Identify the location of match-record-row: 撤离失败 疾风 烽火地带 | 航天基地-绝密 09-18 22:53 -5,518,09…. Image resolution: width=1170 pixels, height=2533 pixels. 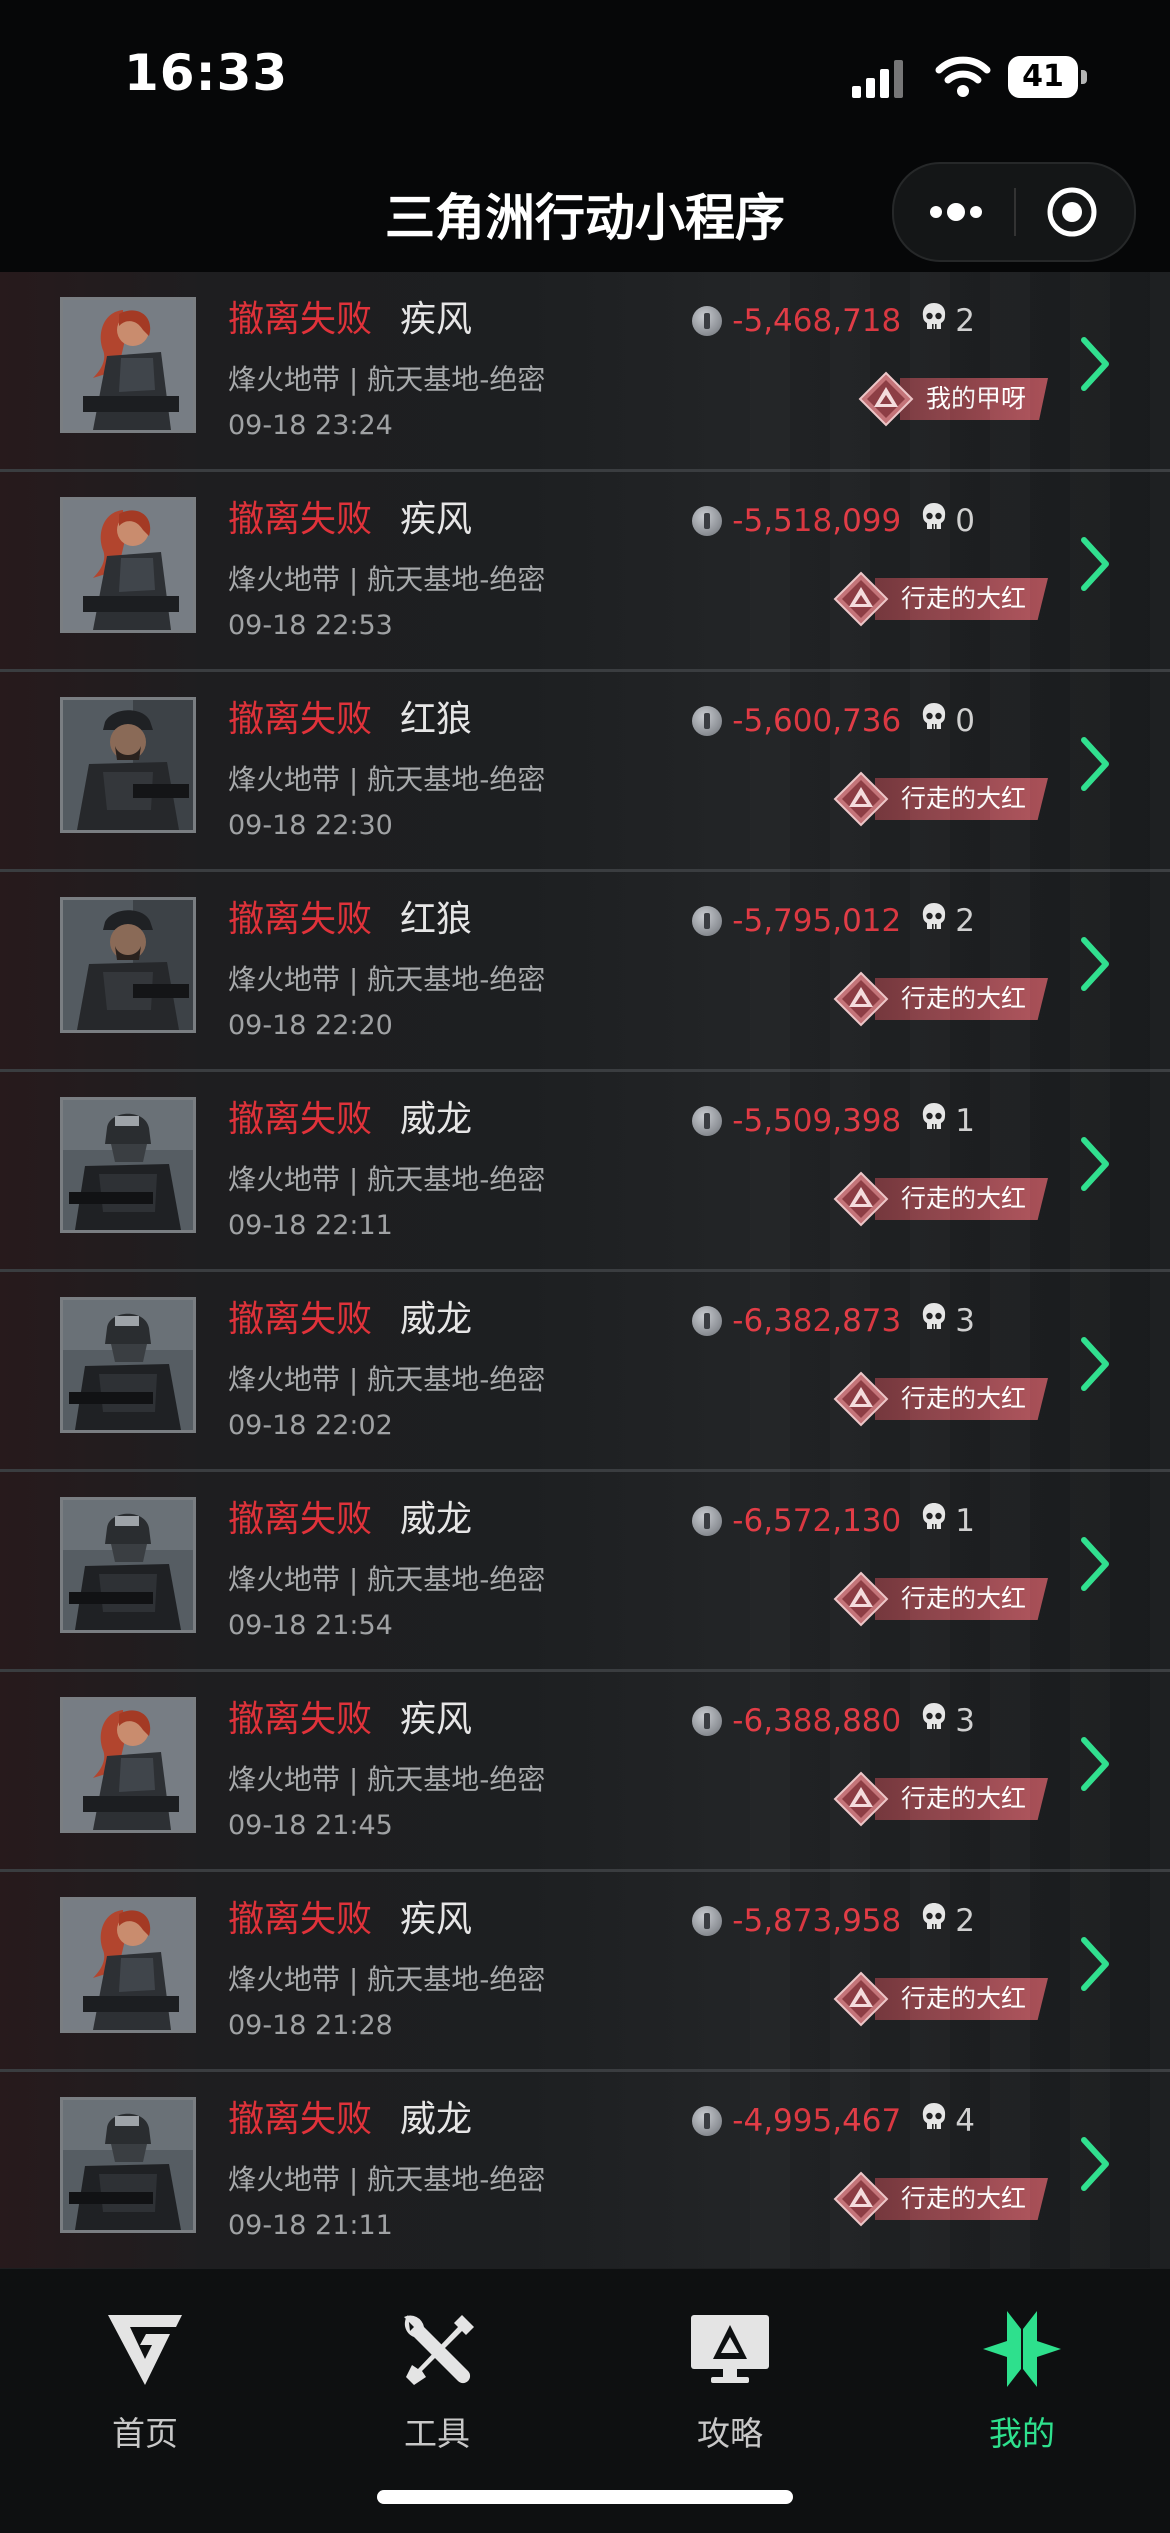
(585, 572).